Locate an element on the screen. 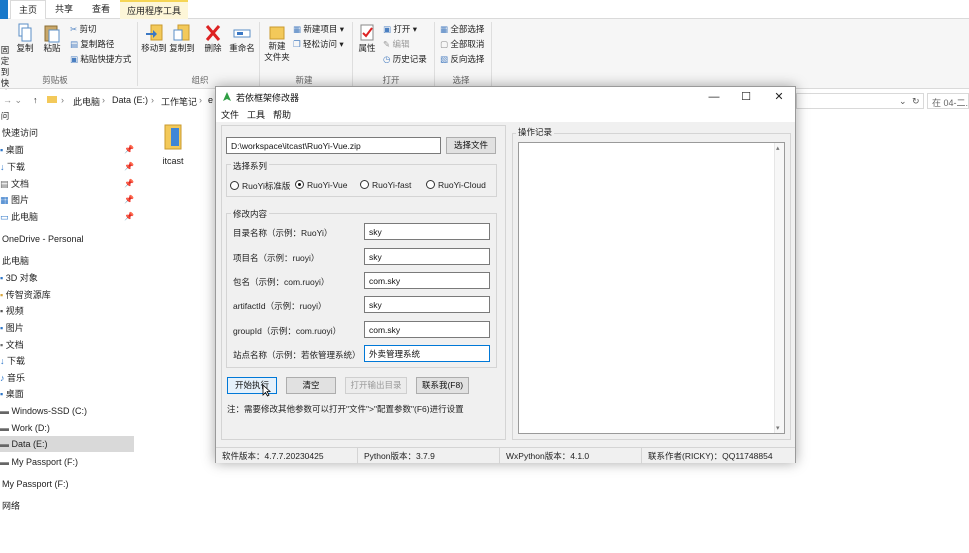 The height and width of the screenshot is (553, 969). paste-button: 粘贴 is located at coordinates (52, 38).